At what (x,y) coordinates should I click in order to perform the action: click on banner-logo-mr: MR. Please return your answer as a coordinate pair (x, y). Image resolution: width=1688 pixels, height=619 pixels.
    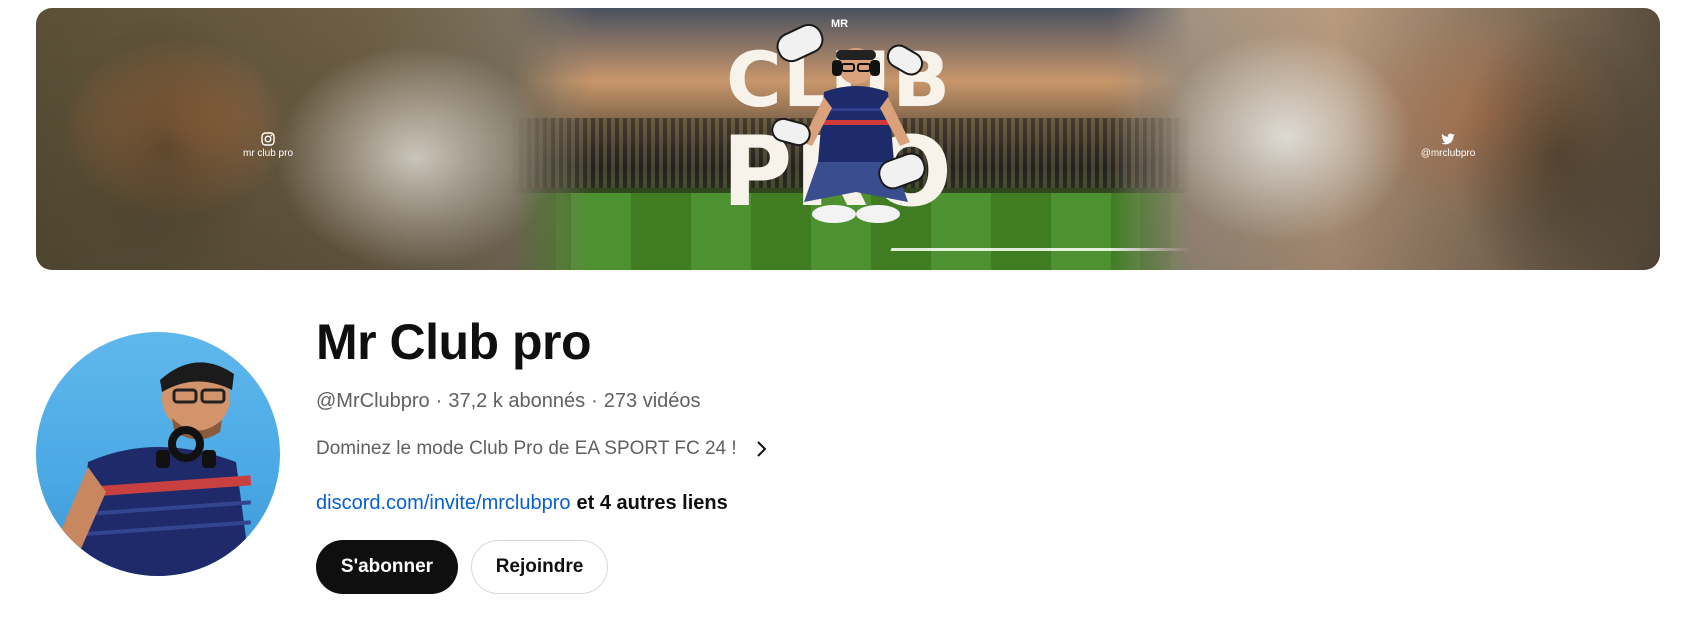
    Looking at the image, I should click on (840, 24).